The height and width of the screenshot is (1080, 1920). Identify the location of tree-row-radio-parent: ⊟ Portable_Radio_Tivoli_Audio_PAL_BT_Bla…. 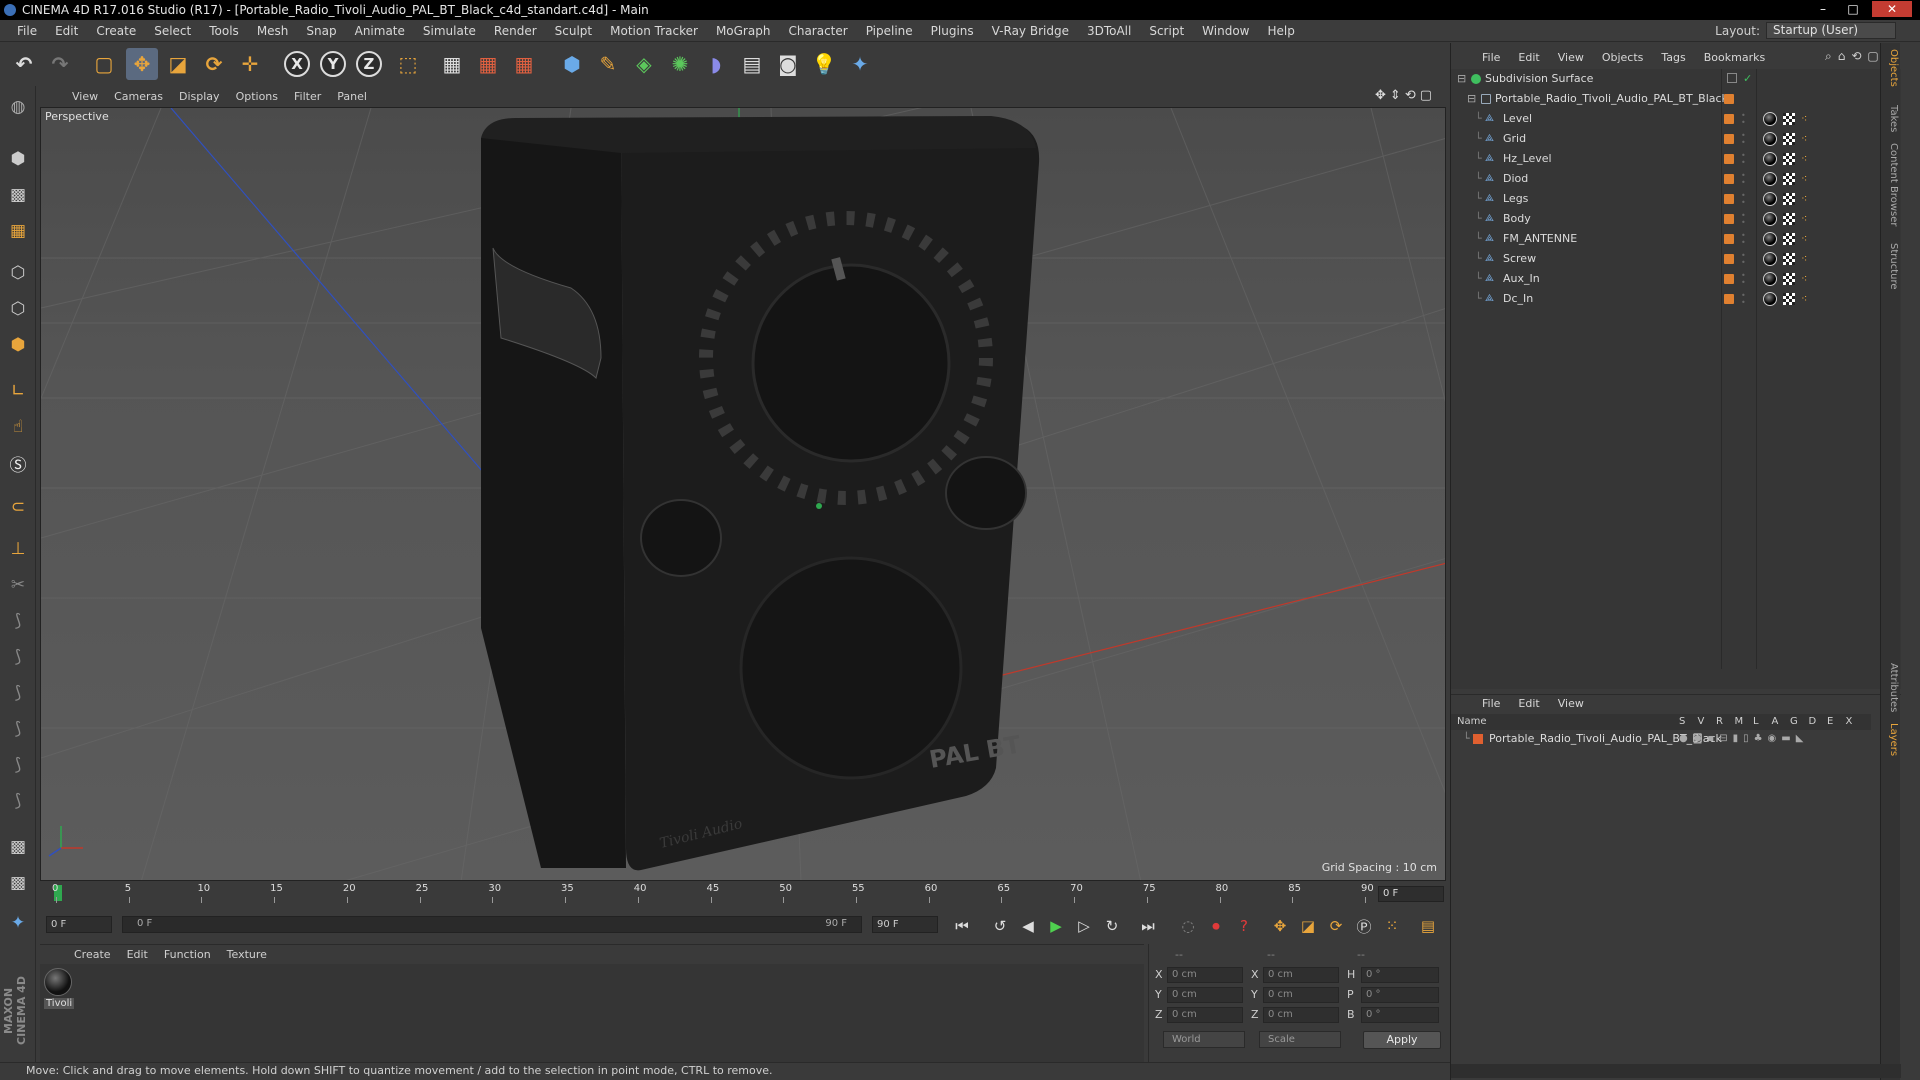
(1676, 99).